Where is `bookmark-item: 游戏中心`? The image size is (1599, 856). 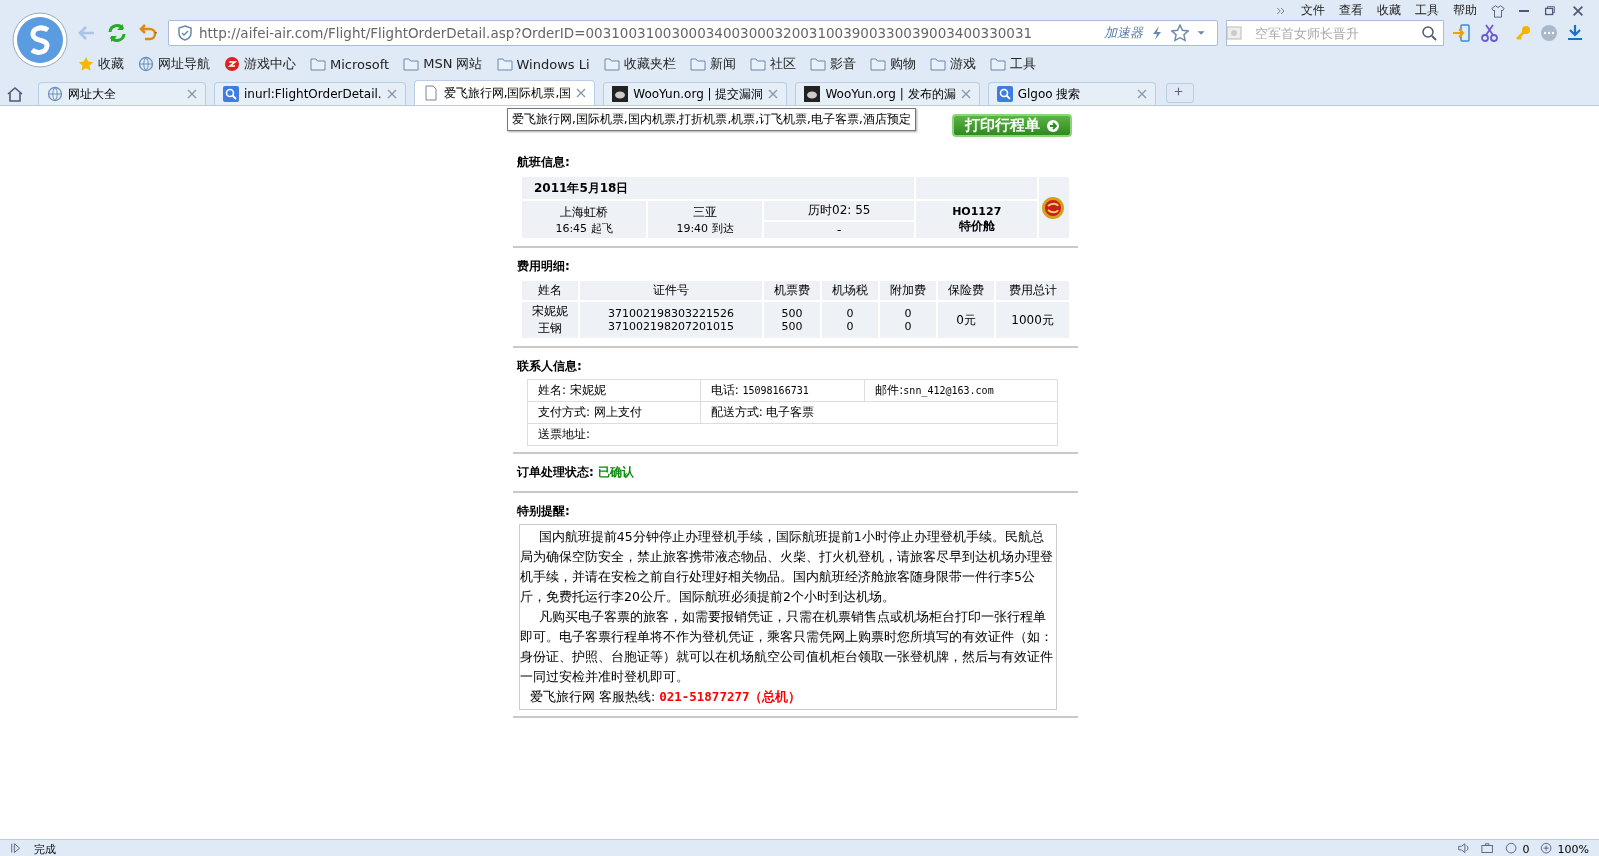
bookmark-item: 游戏中心 is located at coordinates (260, 64).